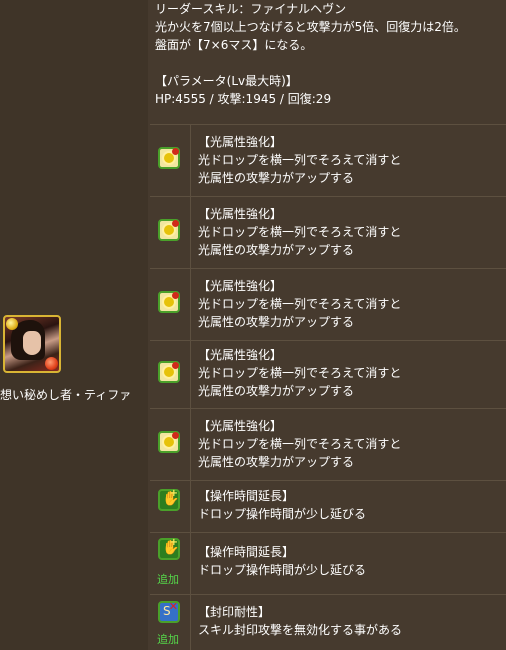 The height and width of the screenshot is (650, 506). What do you see at coordinates (243, 99) in the screenshot?
I see `parameter-values: HP:4555 / 攻撃:1945 / 回復:29` at bounding box center [243, 99].